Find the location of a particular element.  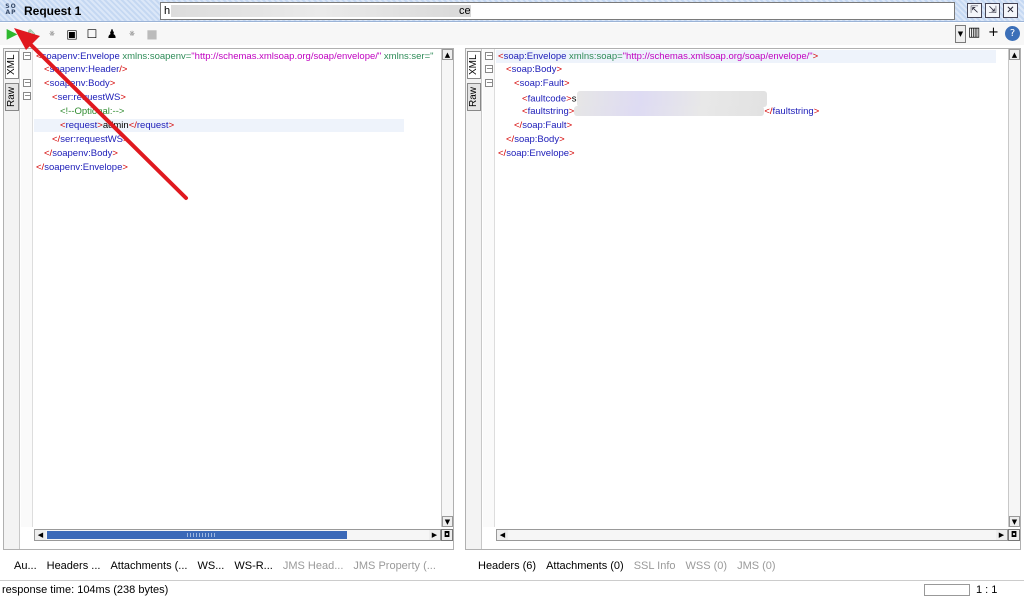

maximize-icon: ⇲ is located at coordinates (992, 10).